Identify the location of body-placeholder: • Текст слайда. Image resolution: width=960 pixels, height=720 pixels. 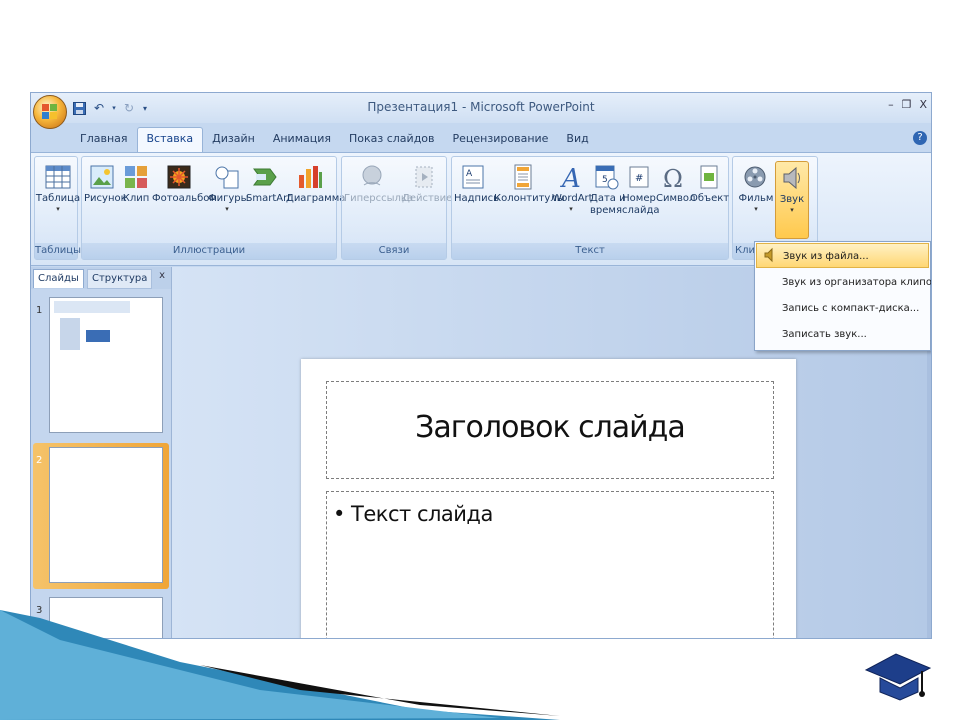
(550, 564).